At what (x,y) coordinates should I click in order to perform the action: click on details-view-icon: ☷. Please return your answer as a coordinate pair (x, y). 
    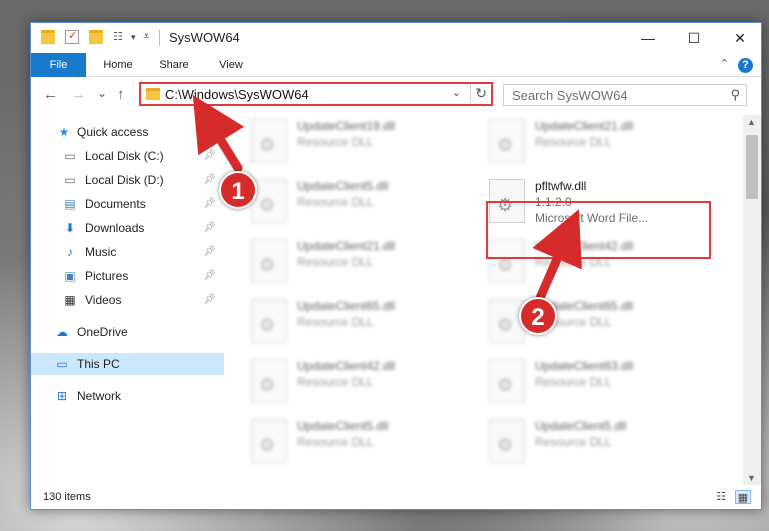
    Looking at the image, I should click on (721, 497).